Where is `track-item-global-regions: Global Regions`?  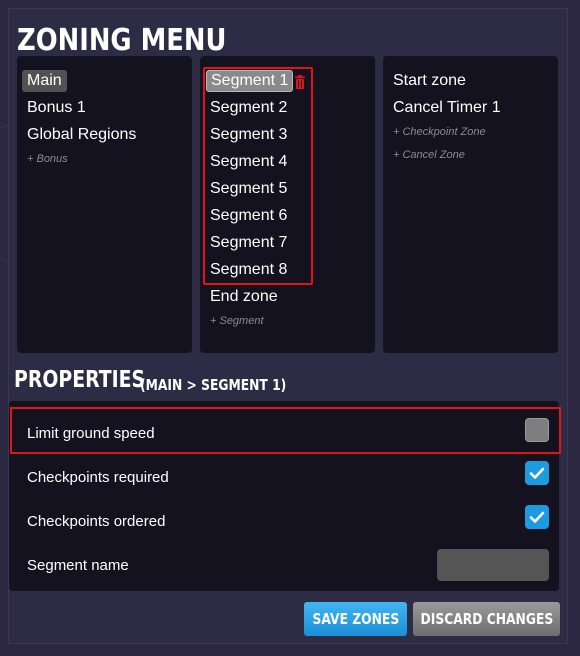 track-item-global-regions: Global Regions is located at coordinates (81, 135).